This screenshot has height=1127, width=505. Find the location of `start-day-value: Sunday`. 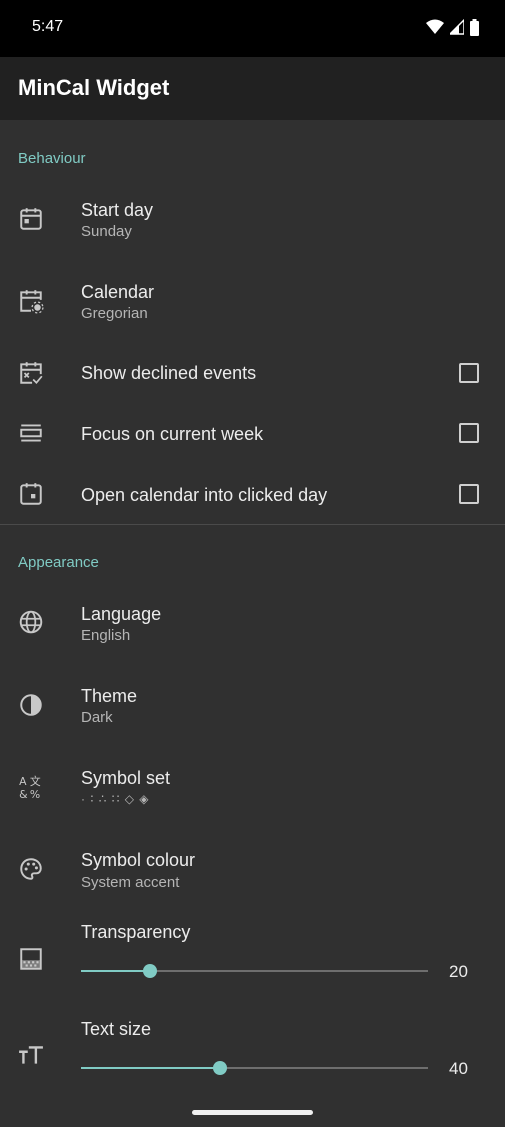

start-day-value: Sunday is located at coordinates (106, 231).